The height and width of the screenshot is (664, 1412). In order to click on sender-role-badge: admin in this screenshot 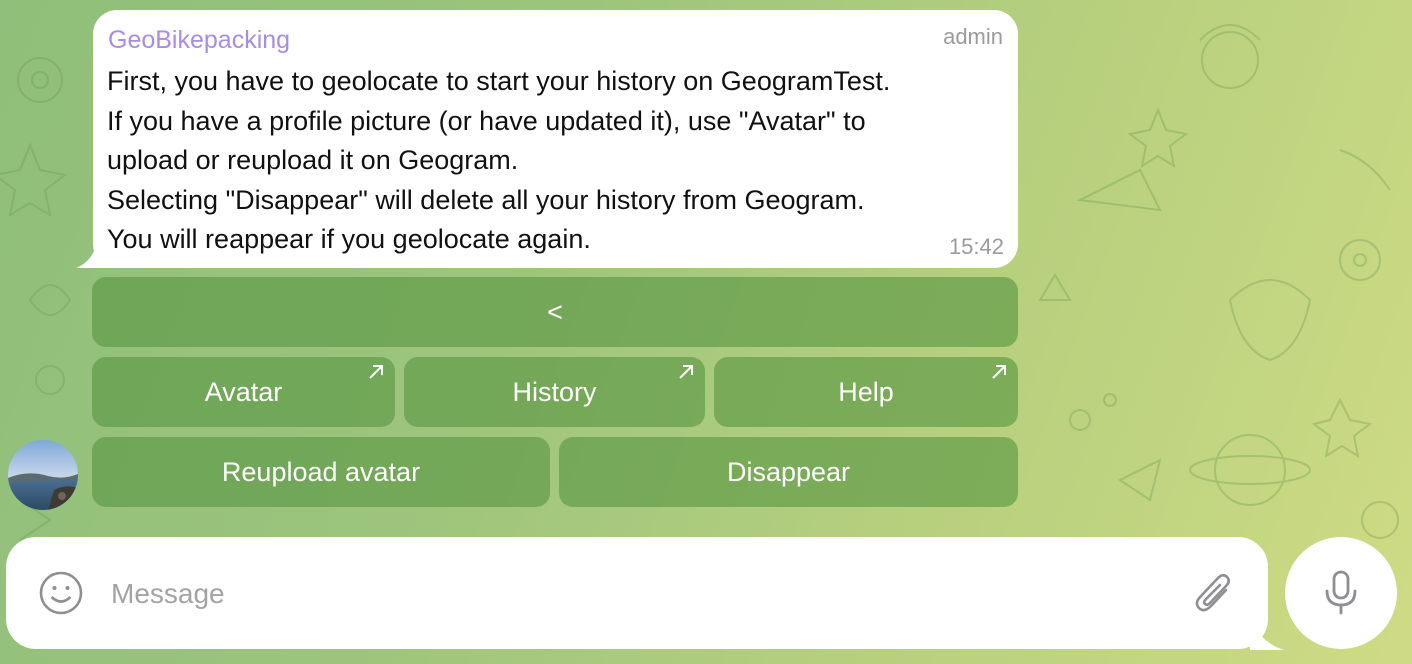, I will do `click(973, 36)`.